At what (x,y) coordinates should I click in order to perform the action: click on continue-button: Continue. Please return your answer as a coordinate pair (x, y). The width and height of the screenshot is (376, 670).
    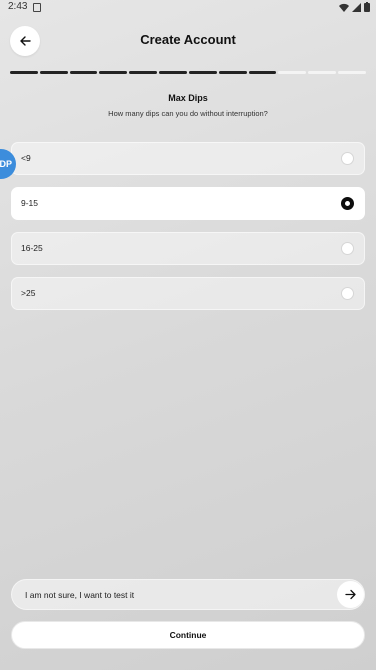
    Looking at the image, I should click on (188, 635).